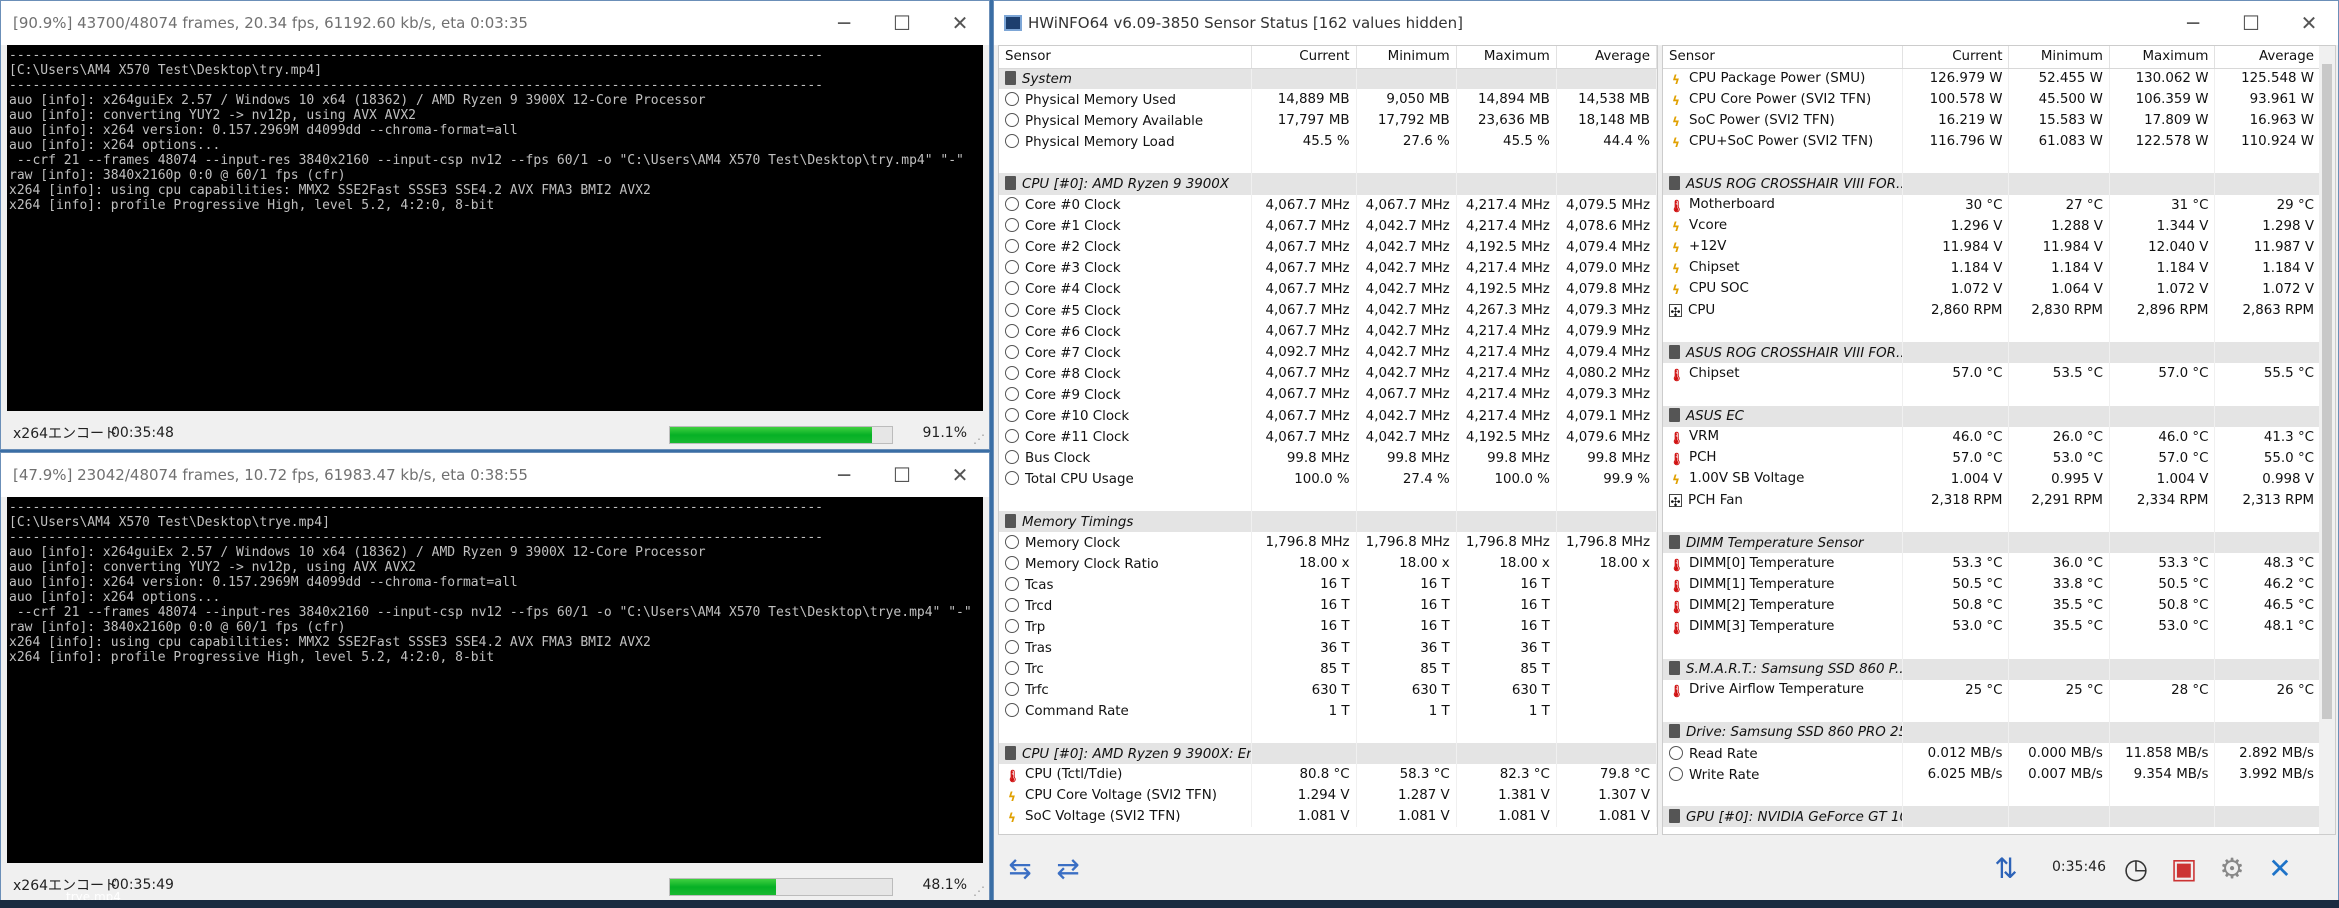 This screenshot has height=908, width=2339. Describe the element at coordinates (1328, 669) in the screenshot. I see `sensor-row: Trc 85 T 85 T 85 T` at that location.